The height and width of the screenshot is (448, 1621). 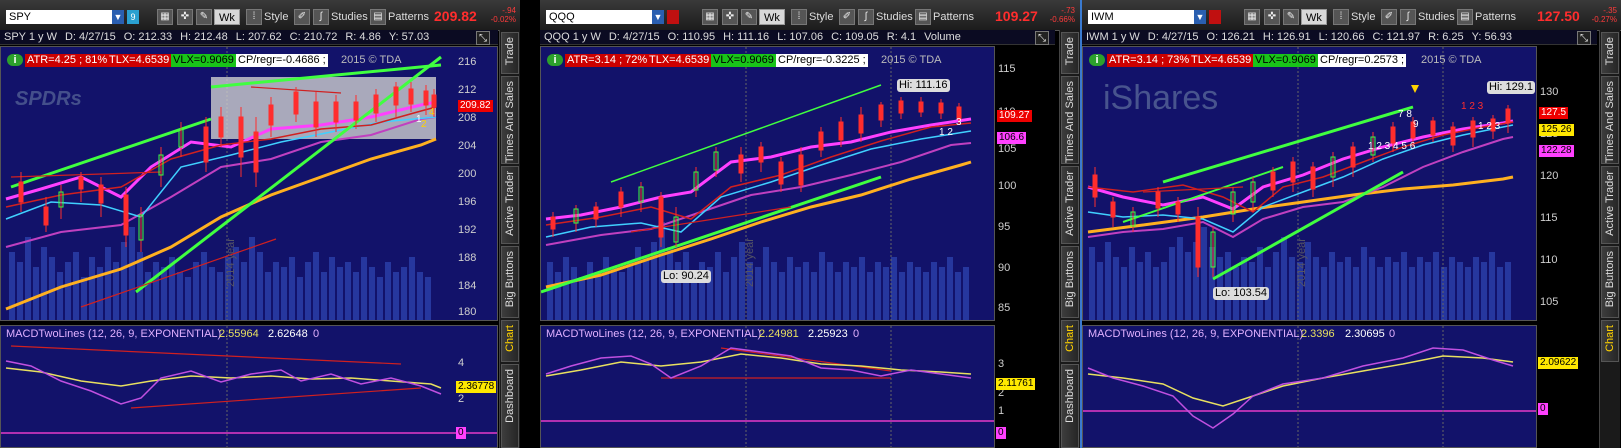 I want to click on macd-value-2: 2.30695, so click(x=1365, y=334).